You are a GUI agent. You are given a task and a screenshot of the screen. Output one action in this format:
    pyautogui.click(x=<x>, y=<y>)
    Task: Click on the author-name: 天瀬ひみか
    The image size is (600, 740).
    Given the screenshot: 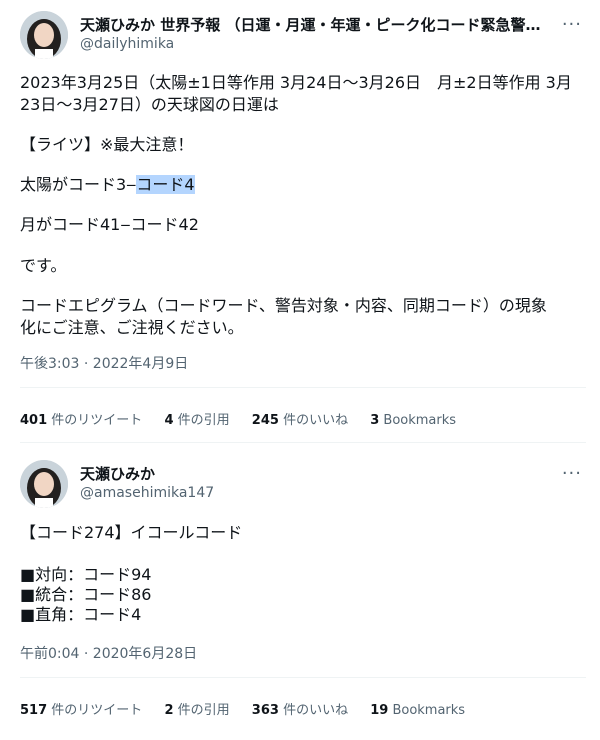 What is the action you would take?
    pyautogui.click(x=117, y=473)
    